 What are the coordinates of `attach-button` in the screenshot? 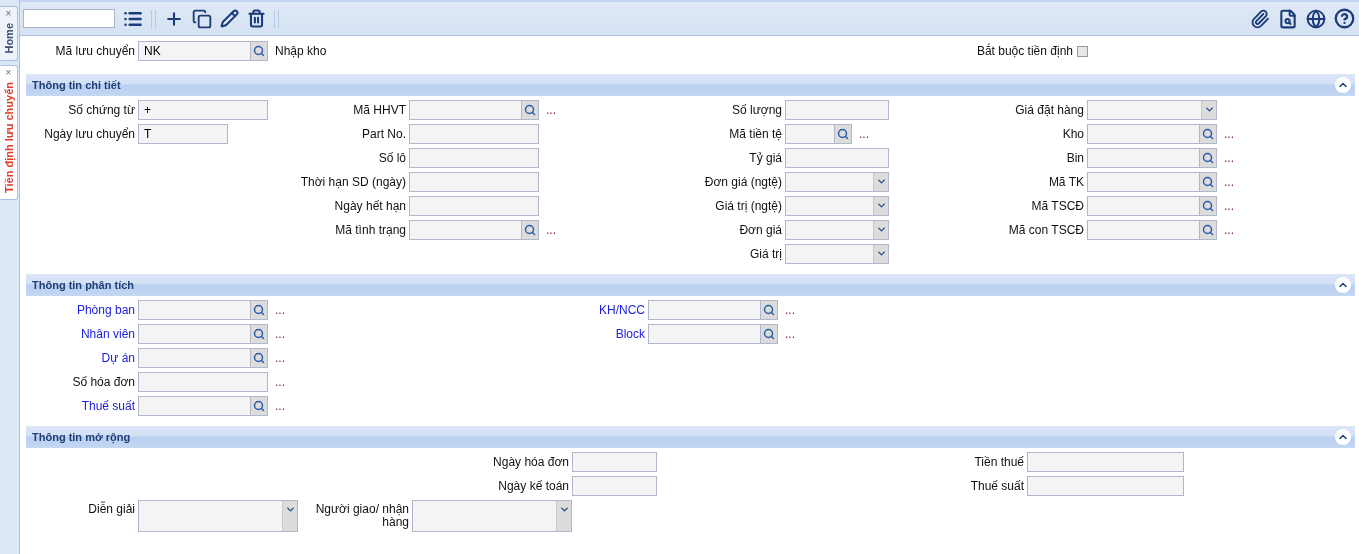 It's located at (1260, 18).